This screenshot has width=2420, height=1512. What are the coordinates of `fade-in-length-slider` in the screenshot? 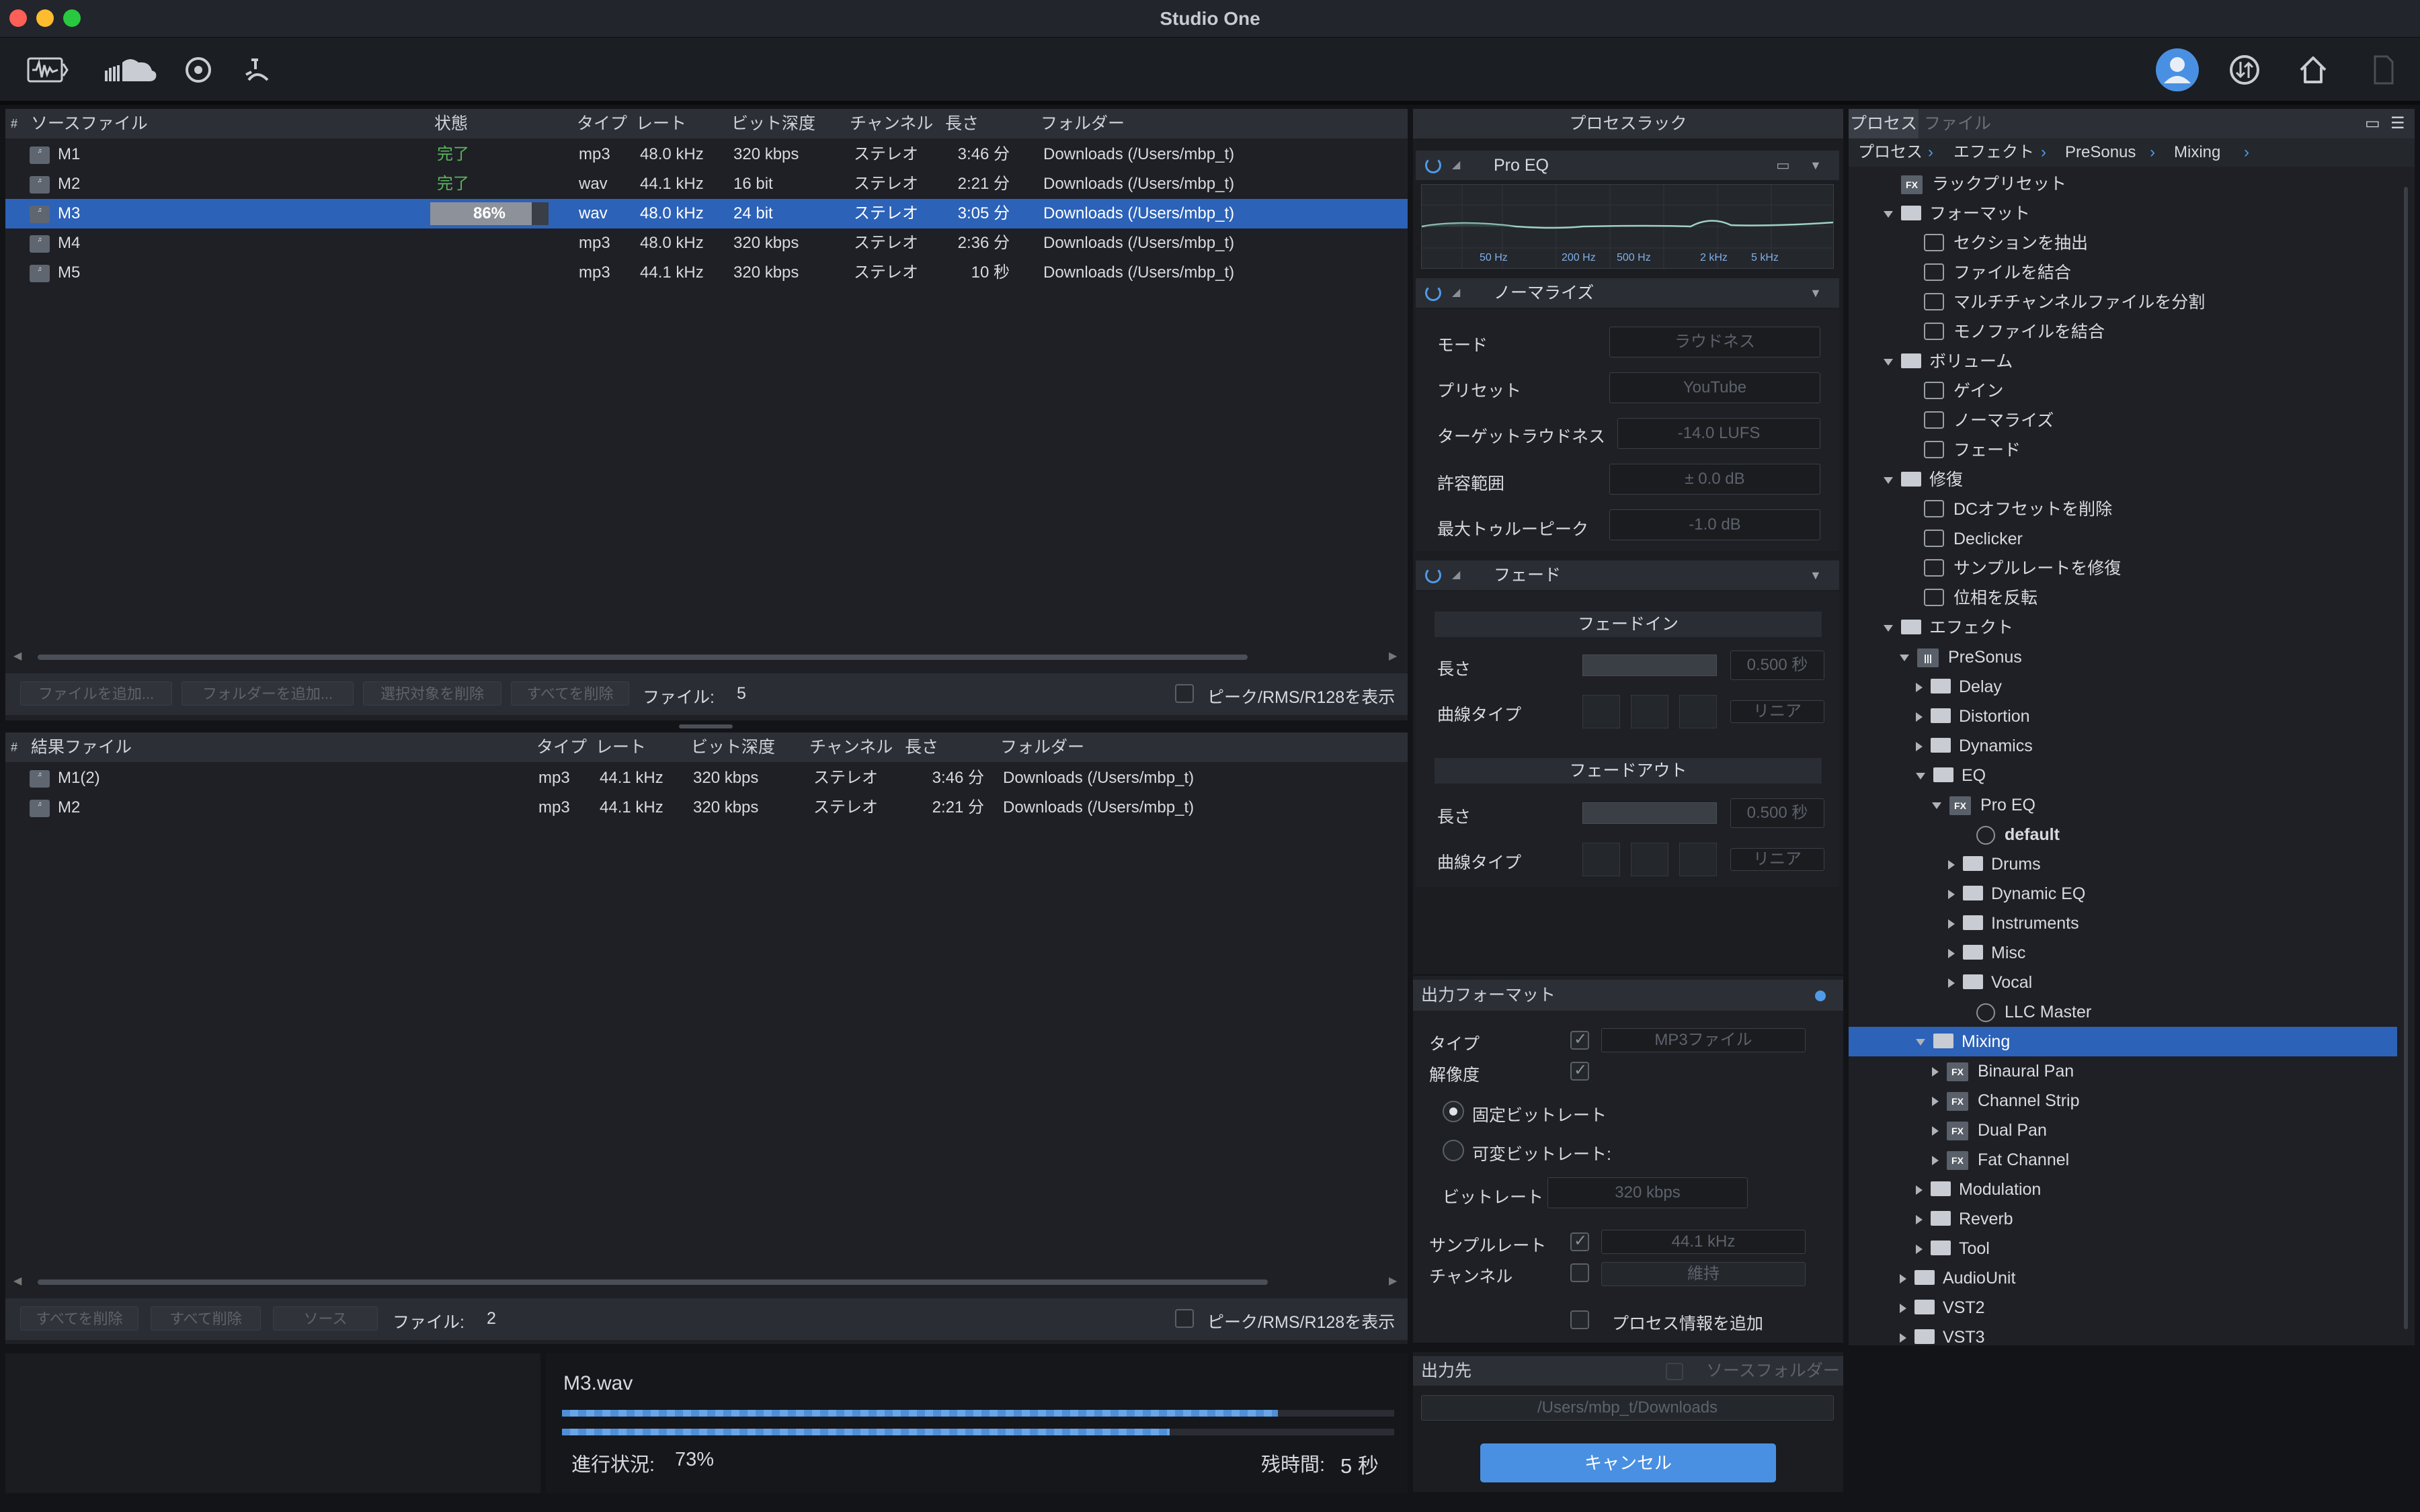 It's located at (1649, 665).